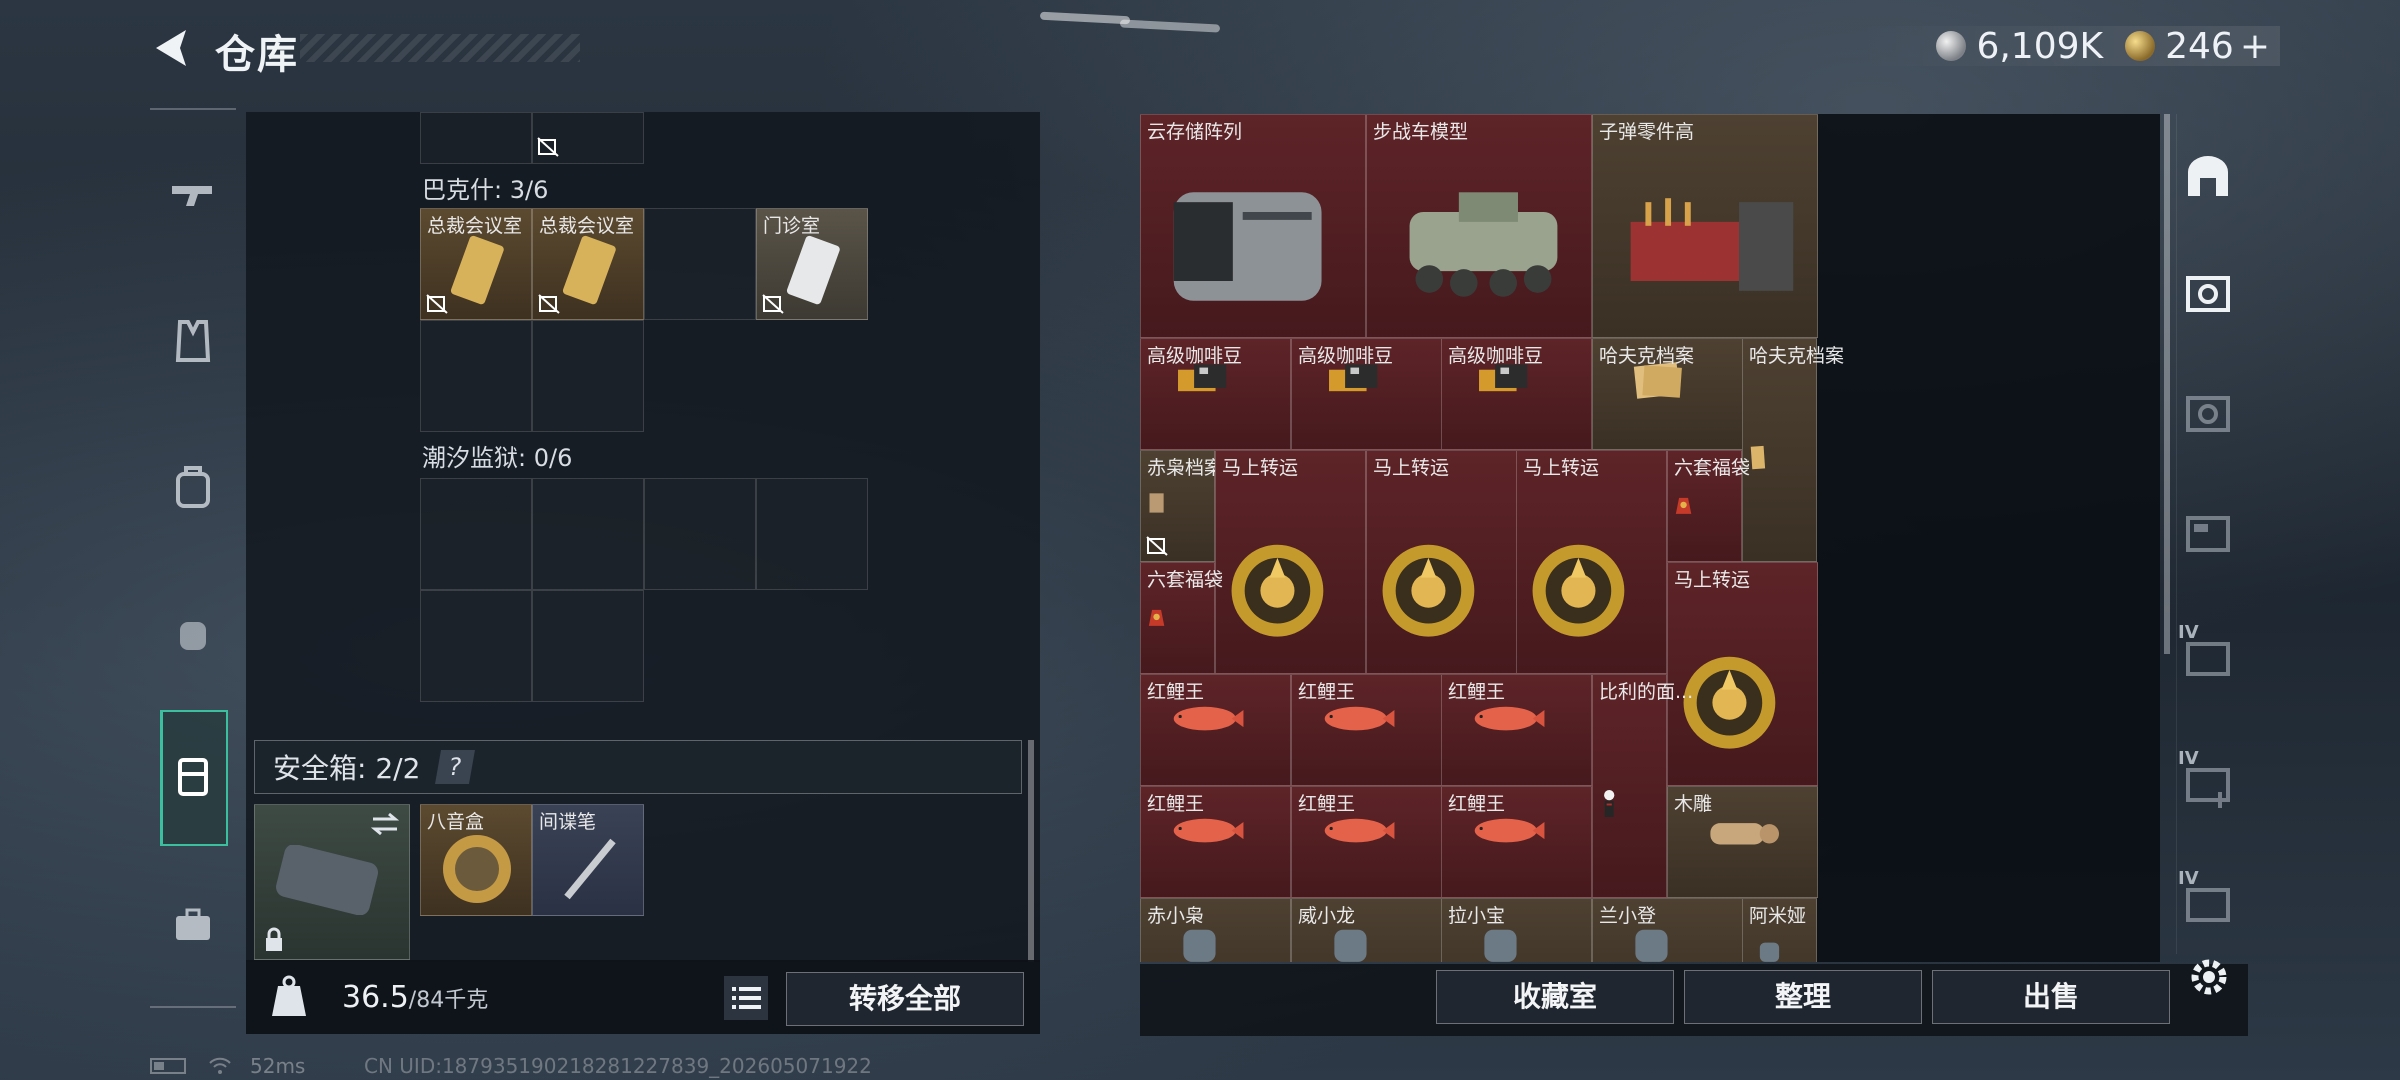  I want to click on stash-item: 拉小宝, so click(1516, 930).